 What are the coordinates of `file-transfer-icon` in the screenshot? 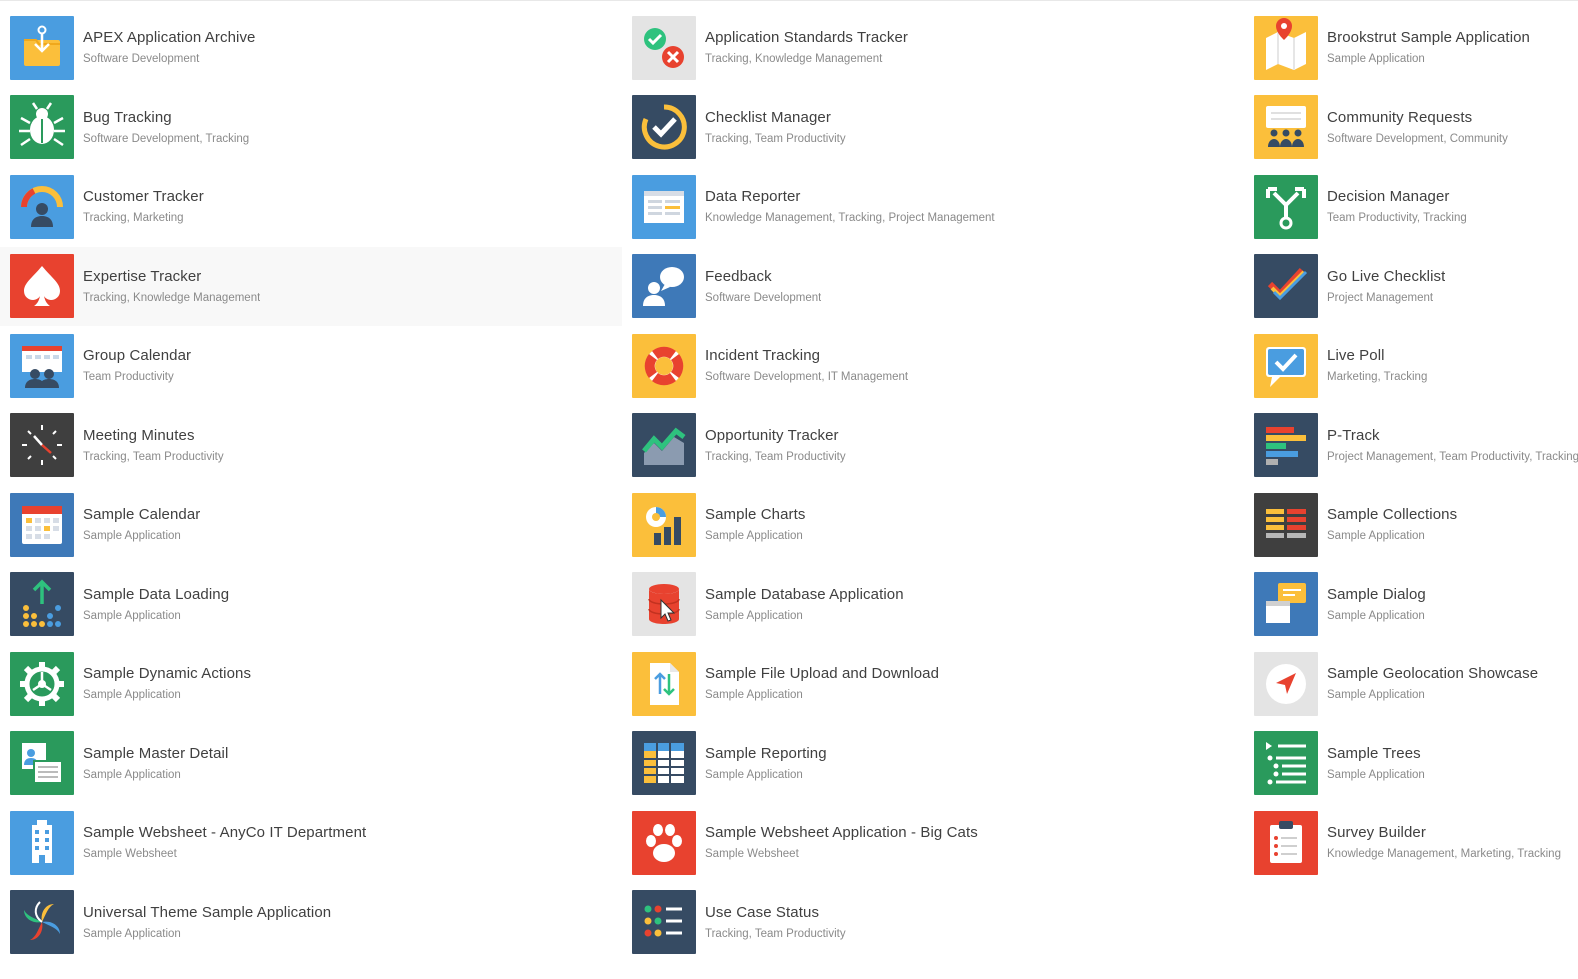 It's located at (664, 683).